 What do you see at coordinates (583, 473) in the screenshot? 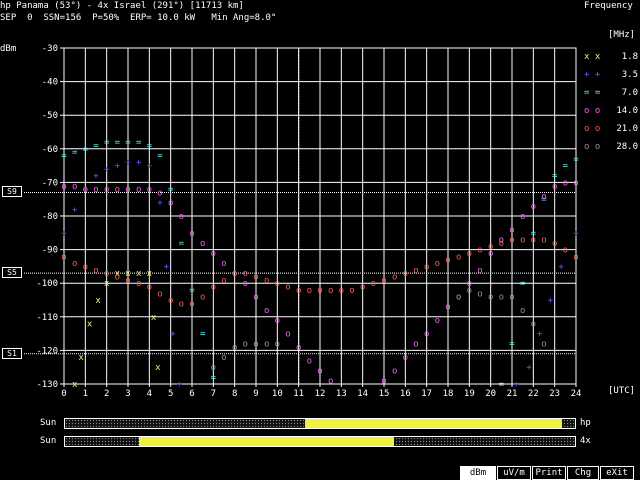
I see `change-button: Chg` at bounding box center [583, 473].